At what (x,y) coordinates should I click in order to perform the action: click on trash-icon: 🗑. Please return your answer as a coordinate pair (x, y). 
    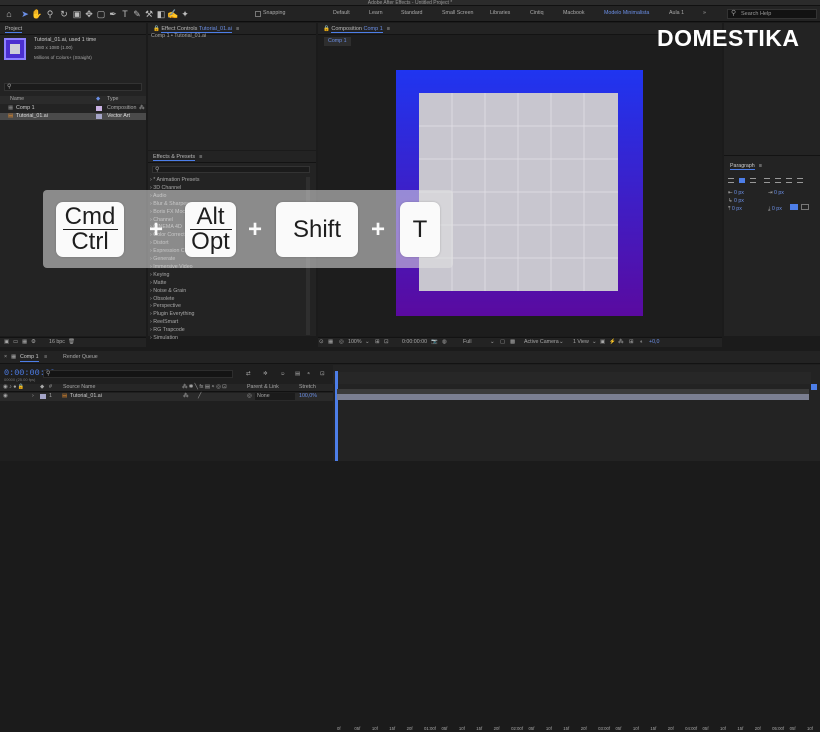
    Looking at the image, I should click on (71, 342).